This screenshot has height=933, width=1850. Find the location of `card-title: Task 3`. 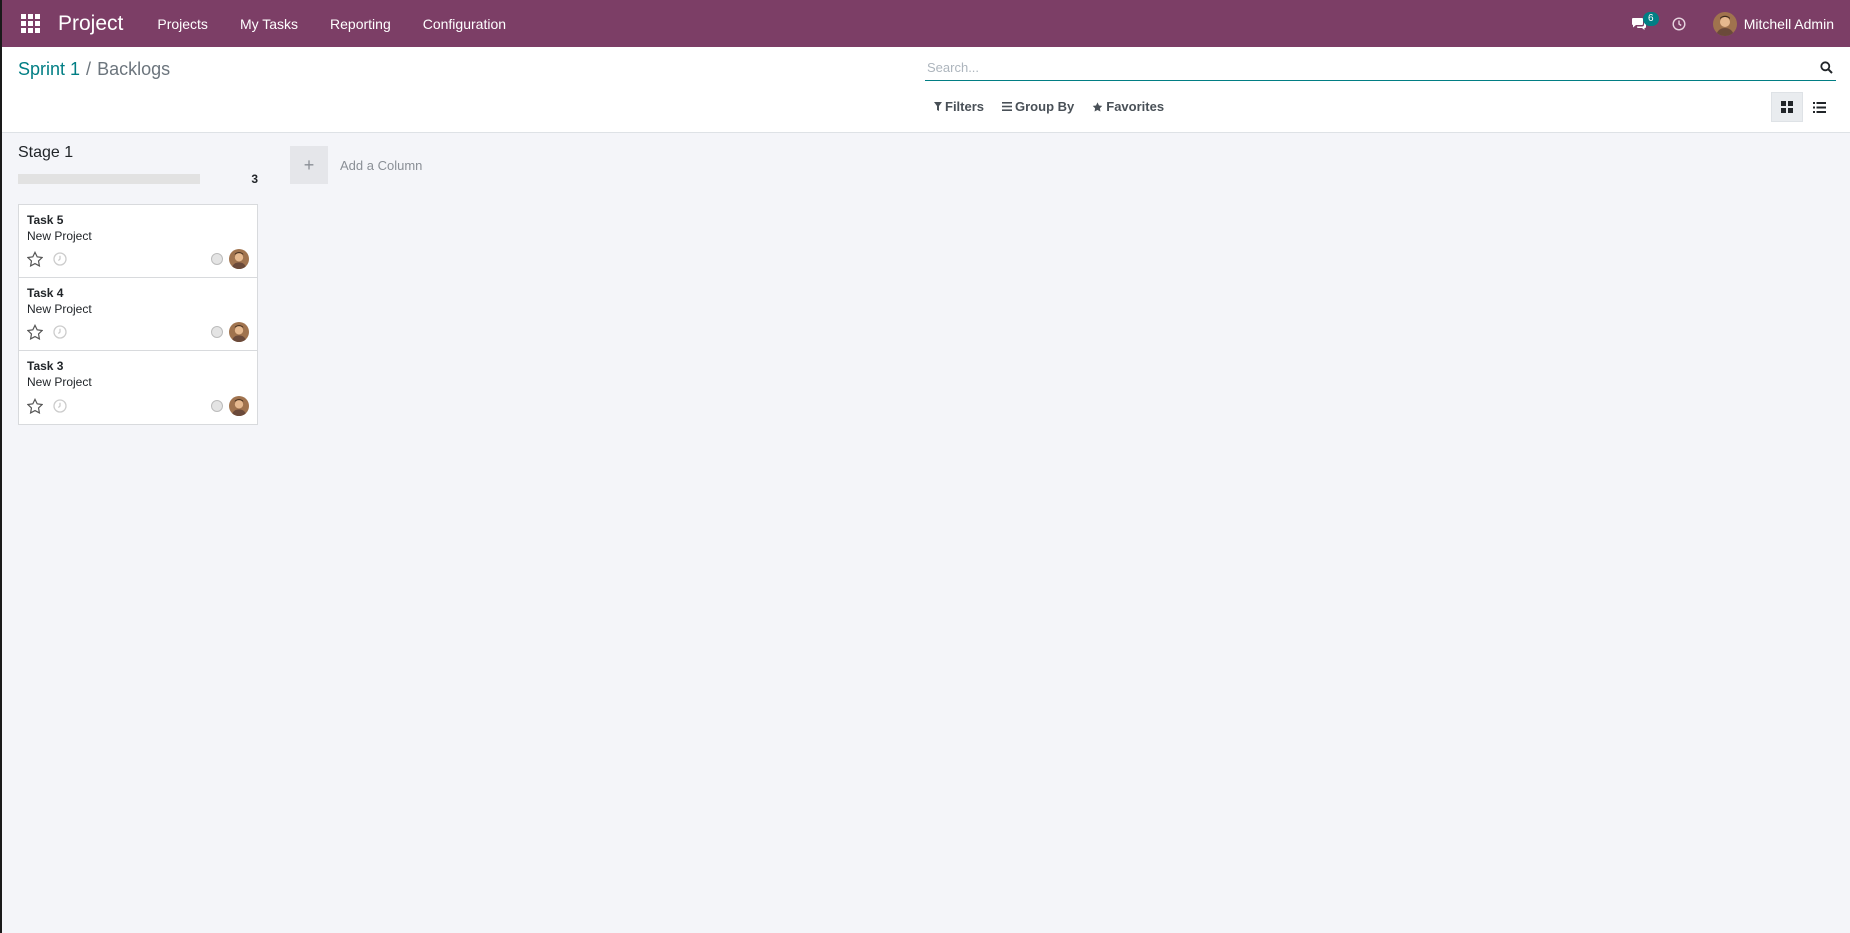

card-title: Task 3 is located at coordinates (45, 366).